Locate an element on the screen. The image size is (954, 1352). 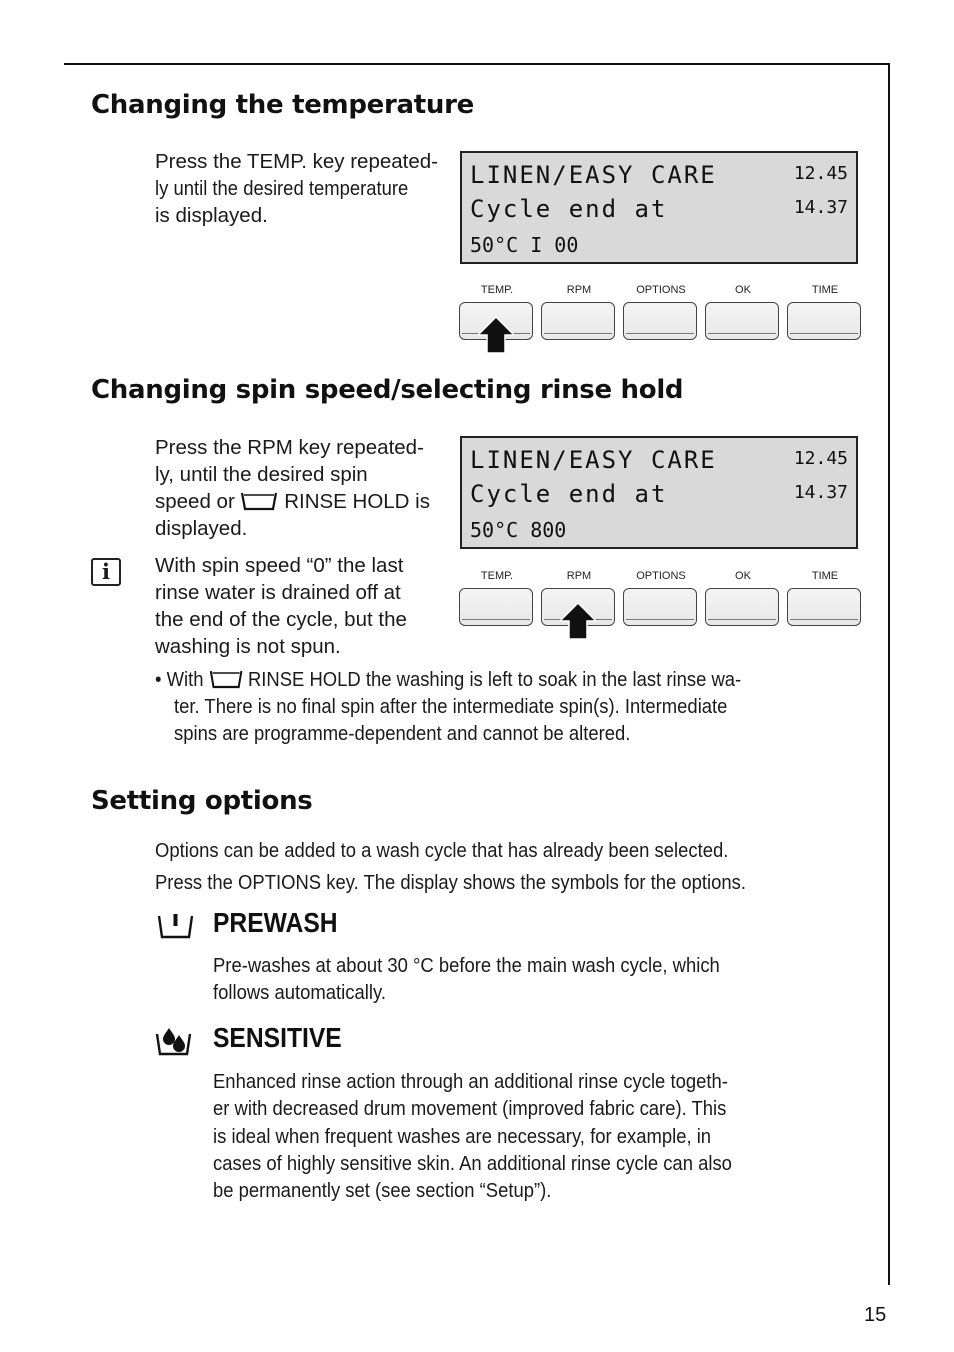
keypad-spin: TEMP. RPM OPTIONS OK TIME is located at coordinates (661, 605).